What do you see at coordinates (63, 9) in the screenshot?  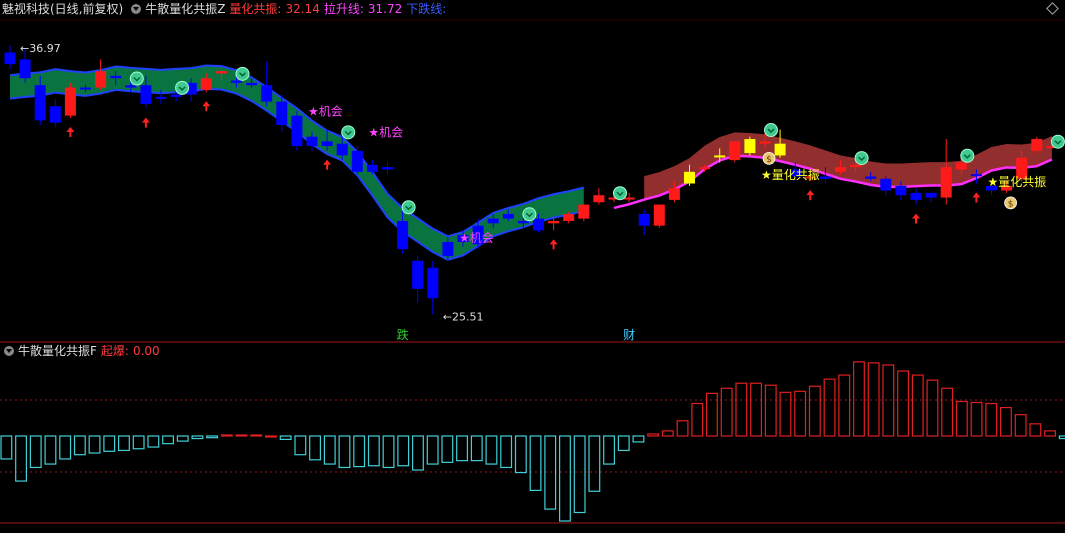 I see `stock-name: 魅视科技(日线,前复权)` at bounding box center [63, 9].